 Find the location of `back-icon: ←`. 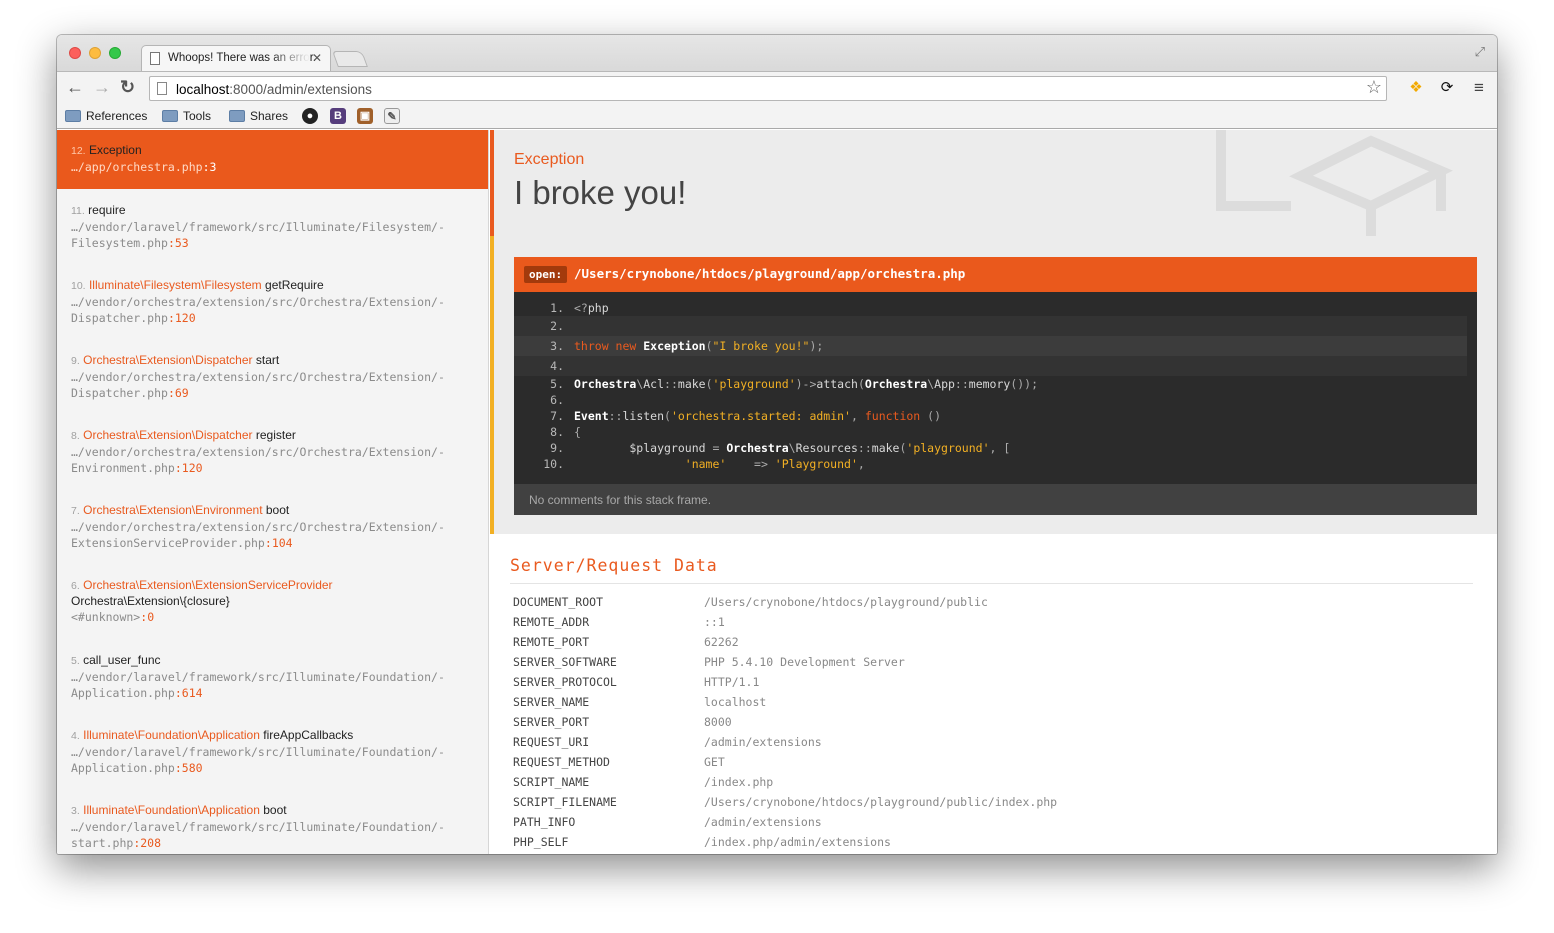

back-icon: ← is located at coordinates (75, 87).